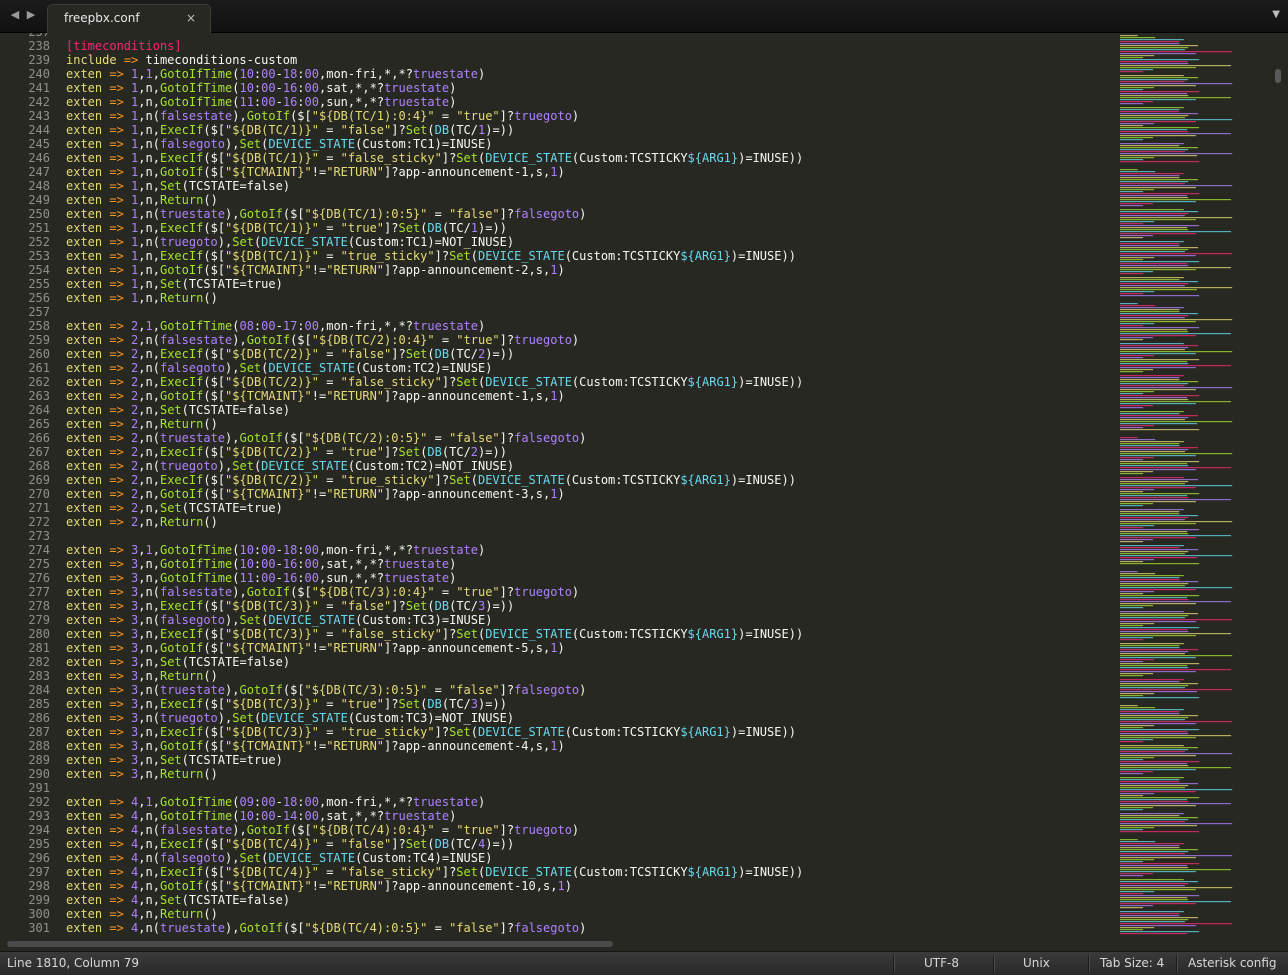 The height and width of the screenshot is (975, 1288). I want to click on code-line: exten => 3,n,Return(), so click(142, 774).